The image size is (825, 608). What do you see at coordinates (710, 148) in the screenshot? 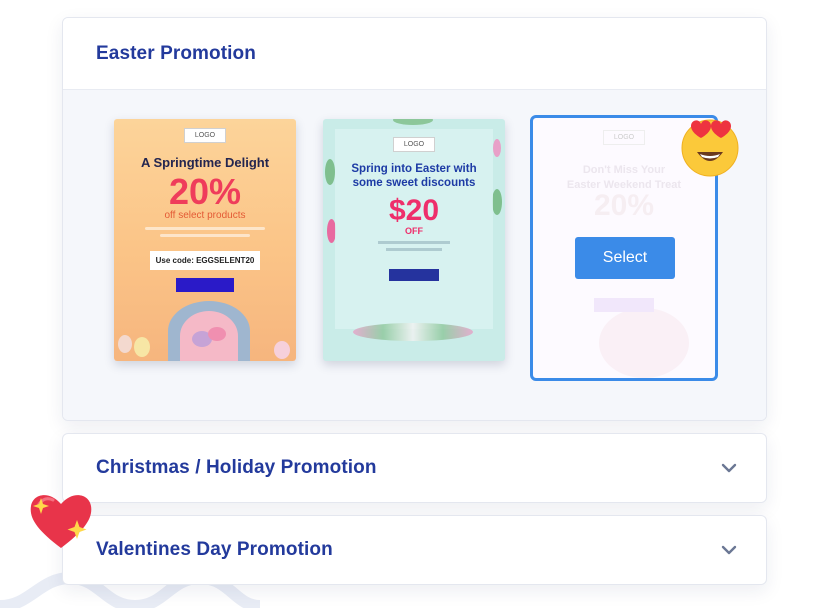
I see `heart-eyes-emoji-icon` at bounding box center [710, 148].